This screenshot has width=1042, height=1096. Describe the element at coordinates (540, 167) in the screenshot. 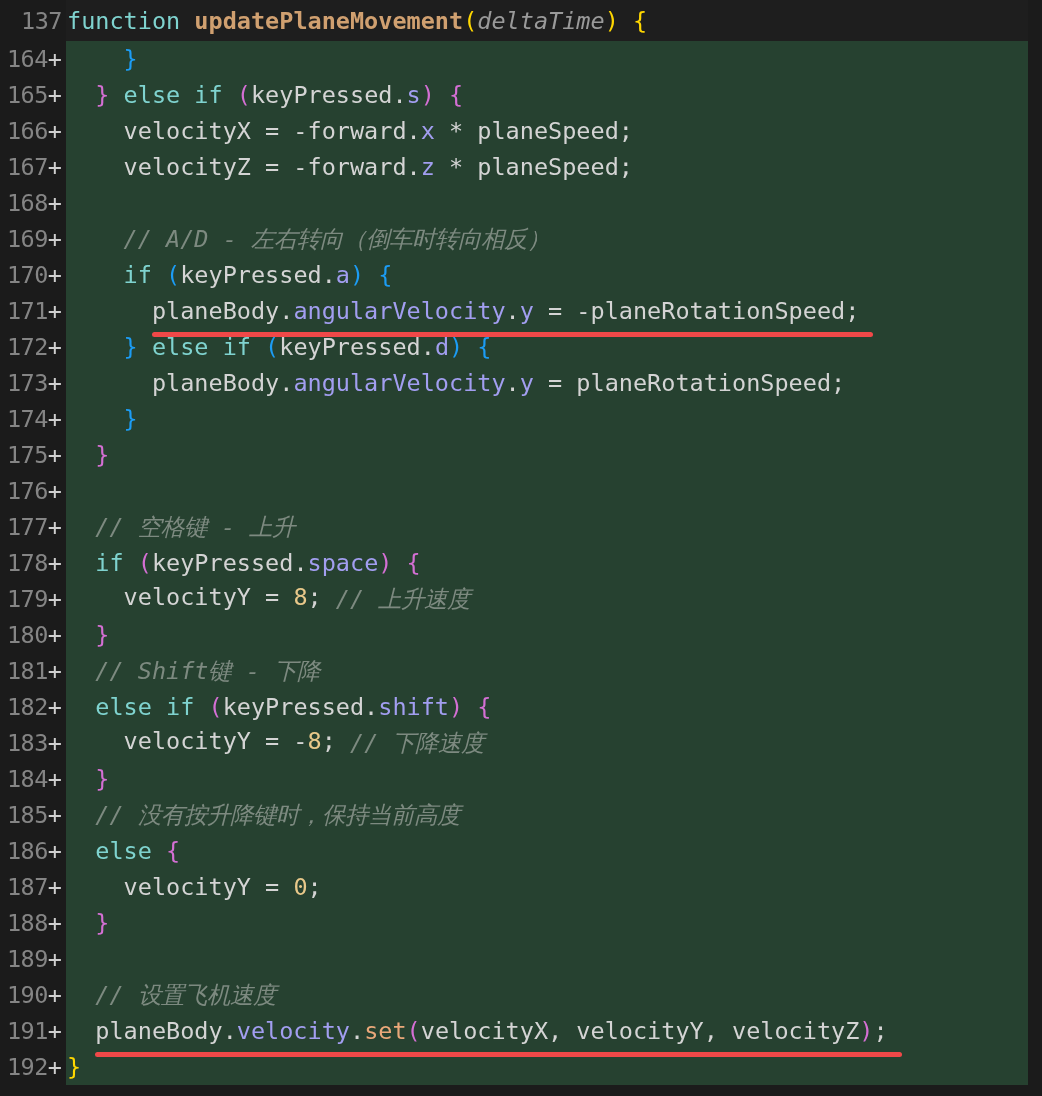

I see `code-token: * planeSpeed;` at that location.